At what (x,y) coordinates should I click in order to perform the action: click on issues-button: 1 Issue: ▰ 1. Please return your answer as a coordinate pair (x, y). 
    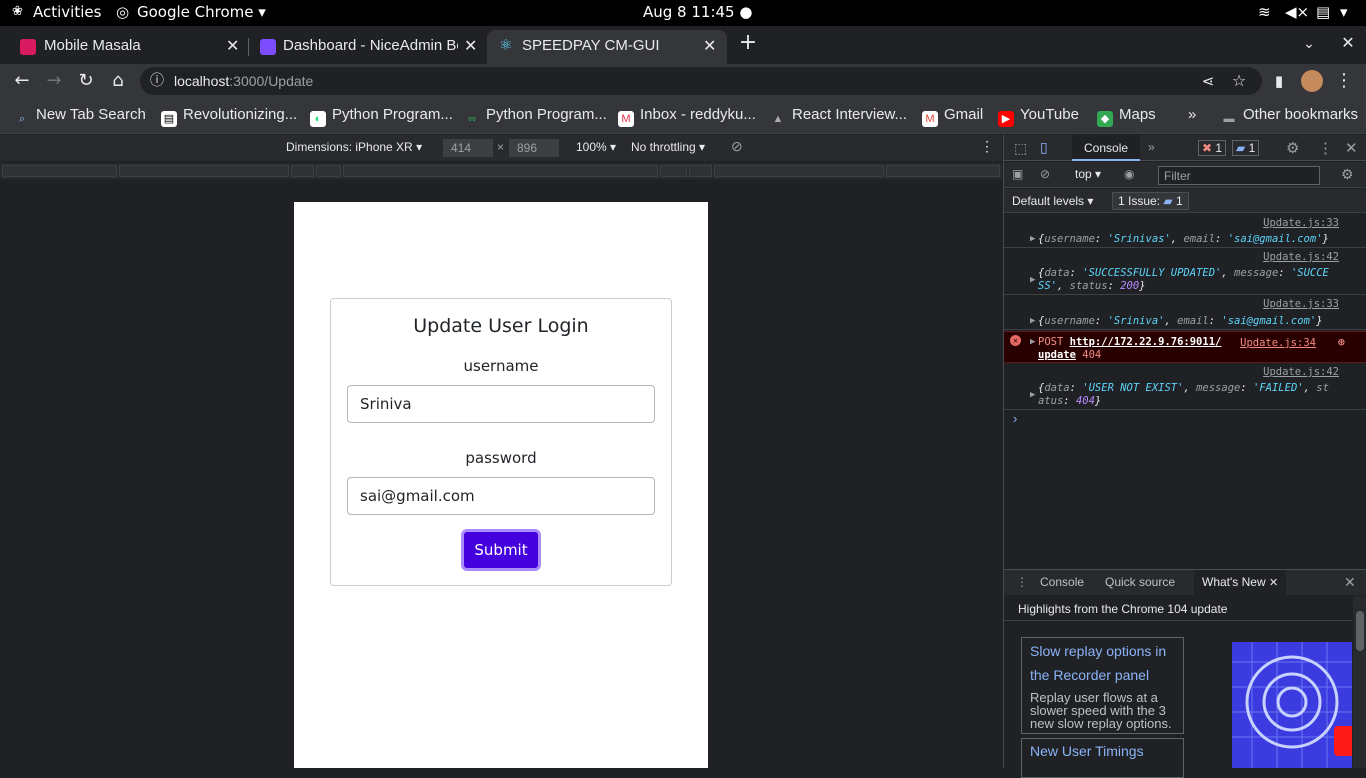
    Looking at the image, I should click on (1150, 201).